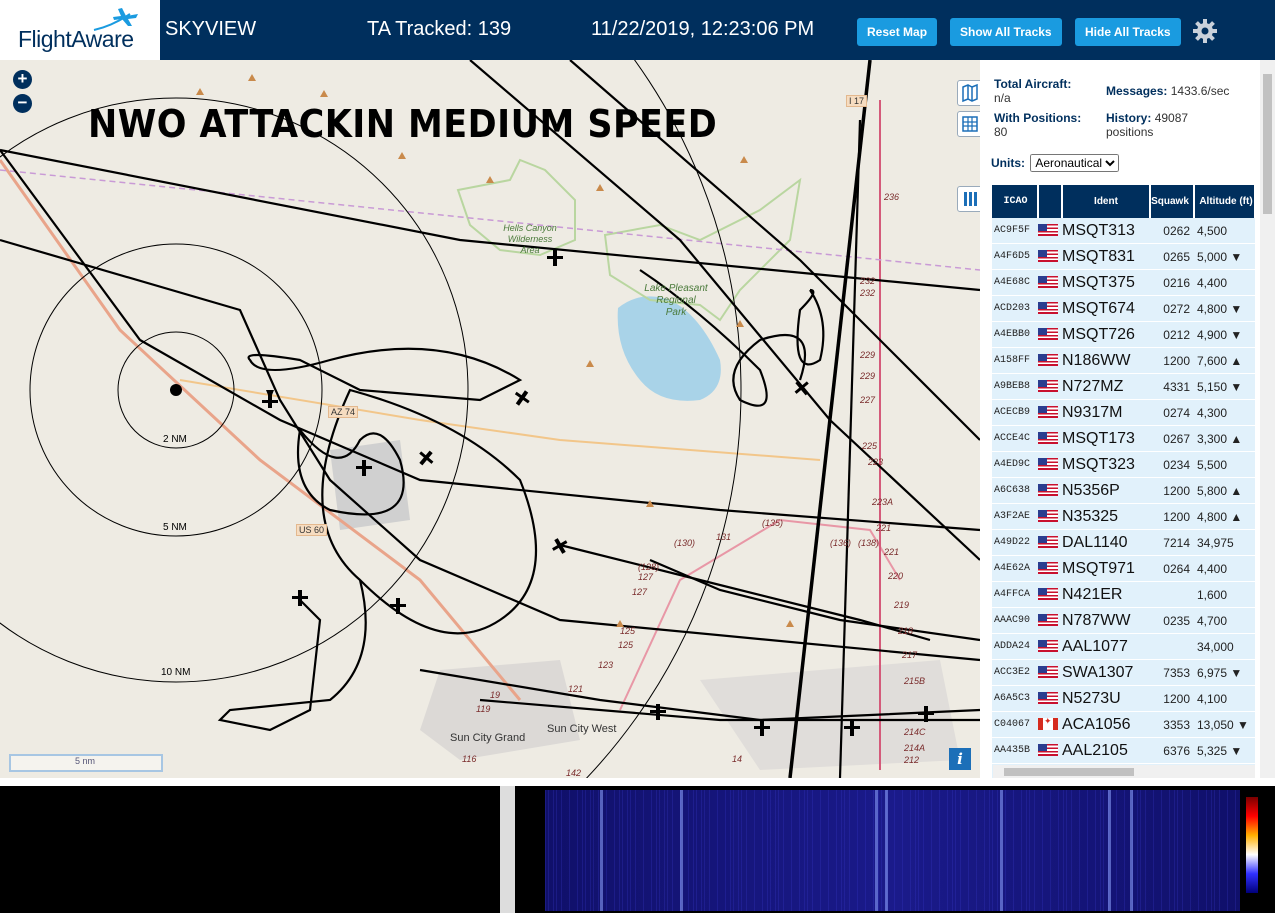 The height and width of the screenshot is (913, 1275). Describe the element at coordinates (1123, 386) in the screenshot. I see `table-row: A9BEB8 N727MZ 4331 5,150 ▼` at that location.